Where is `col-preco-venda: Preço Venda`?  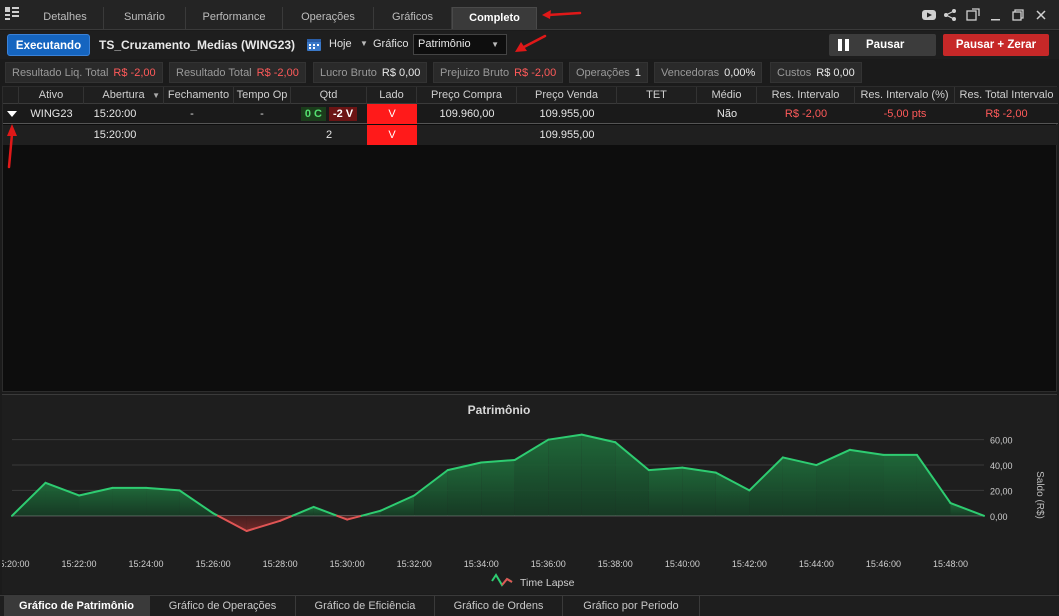
col-preco-venda: Preço Venda is located at coordinates (567, 95).